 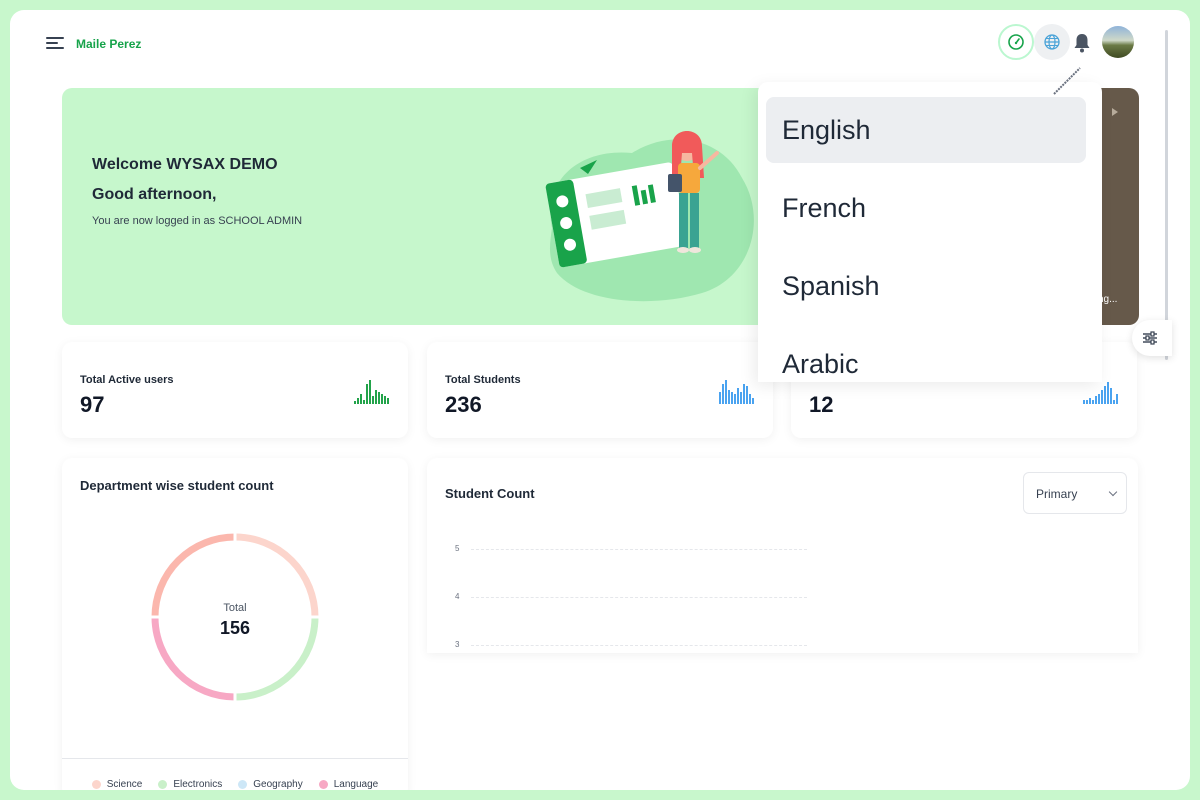 What do you see at coordinates (1082, 43) in the screenshot?
I see `notification-bell-icon` at bounding box center [1082, 43].